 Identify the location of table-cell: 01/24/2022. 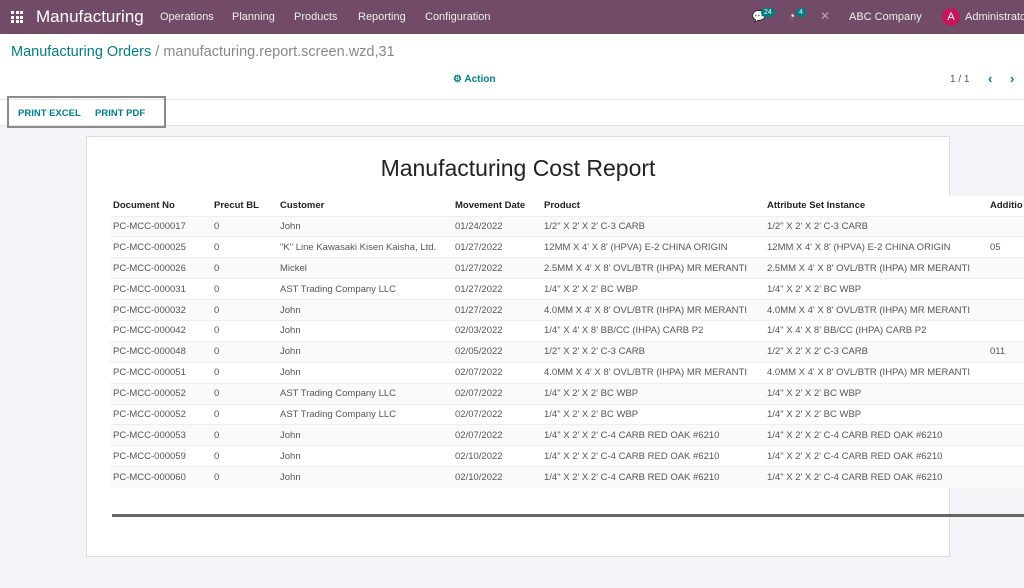
(496, 226).